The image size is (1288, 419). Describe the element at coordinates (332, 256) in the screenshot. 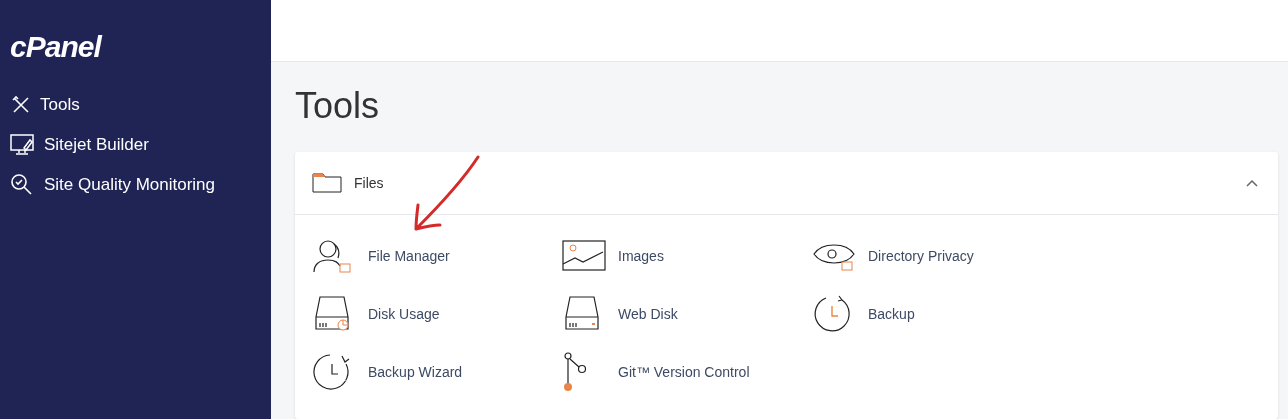

I see `user-folder-icon` at that location.